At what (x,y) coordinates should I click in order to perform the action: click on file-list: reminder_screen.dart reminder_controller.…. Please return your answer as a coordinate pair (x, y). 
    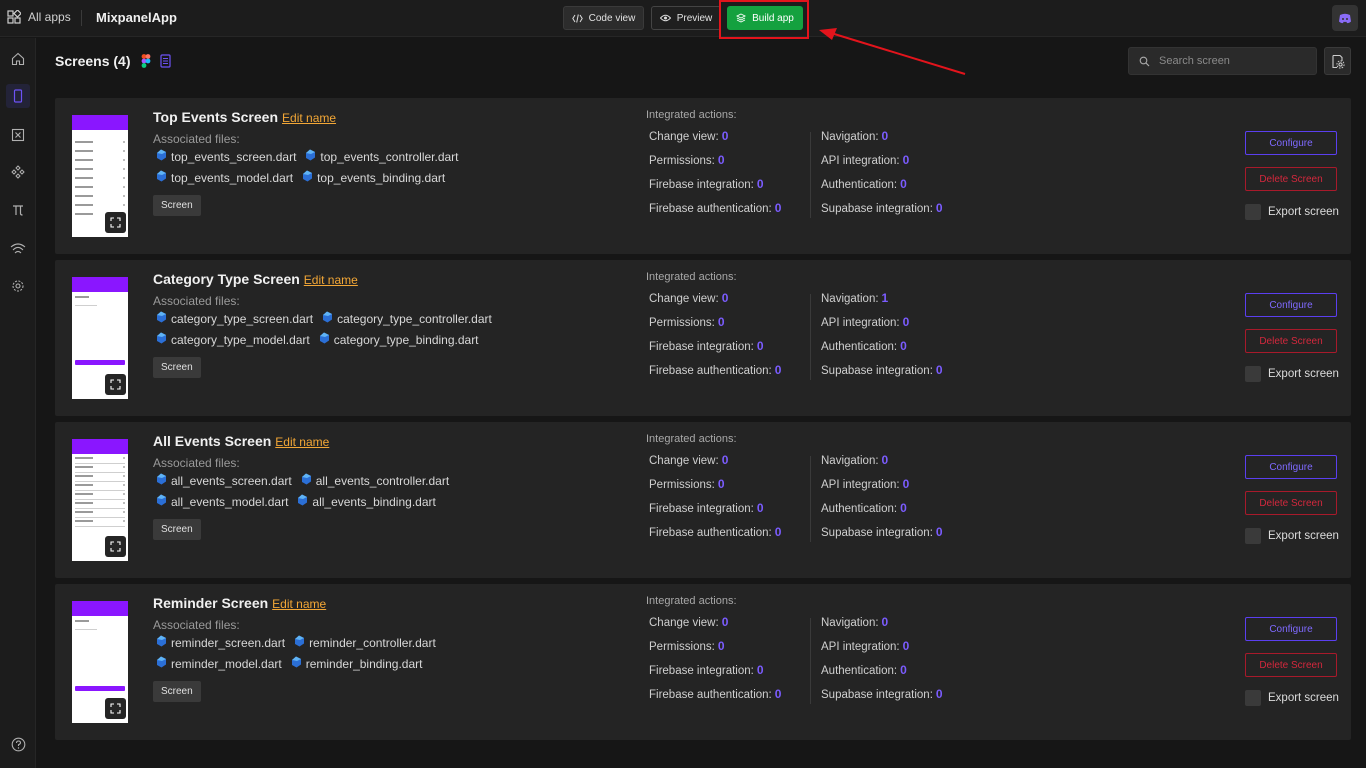
    Looking at the image, I should click on (376, 656).